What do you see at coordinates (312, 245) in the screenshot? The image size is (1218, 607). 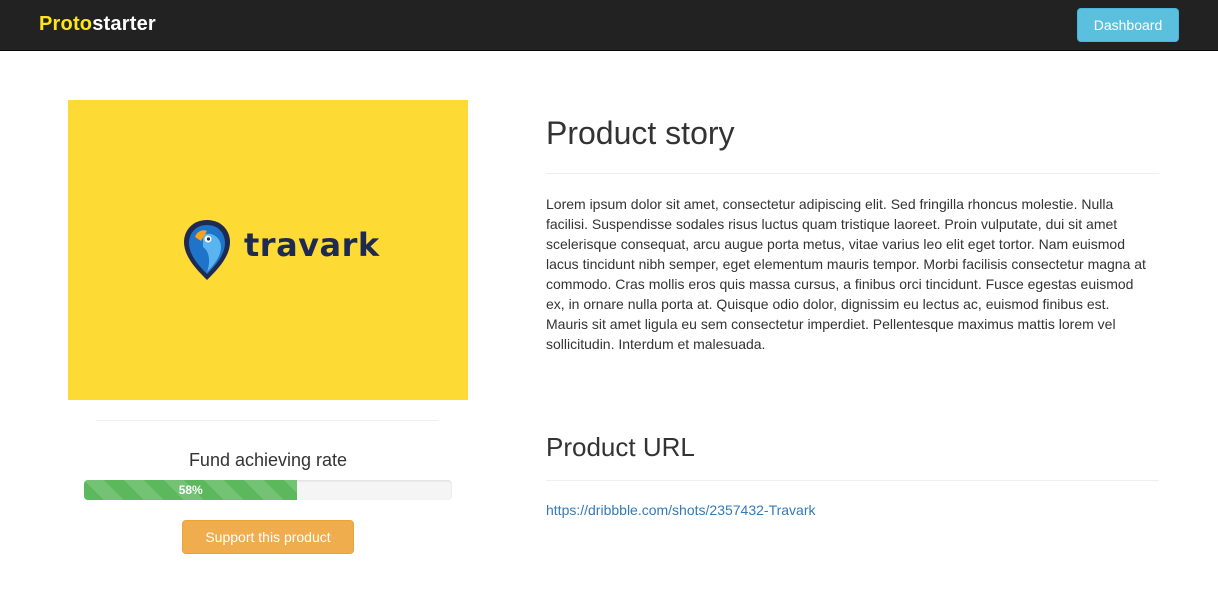 I see `logo-text: travark` at bounding box center [312, 245].